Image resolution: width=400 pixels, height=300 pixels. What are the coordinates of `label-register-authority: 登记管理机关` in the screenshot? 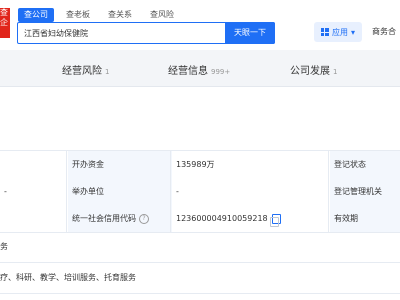 It's located at (365, 192).